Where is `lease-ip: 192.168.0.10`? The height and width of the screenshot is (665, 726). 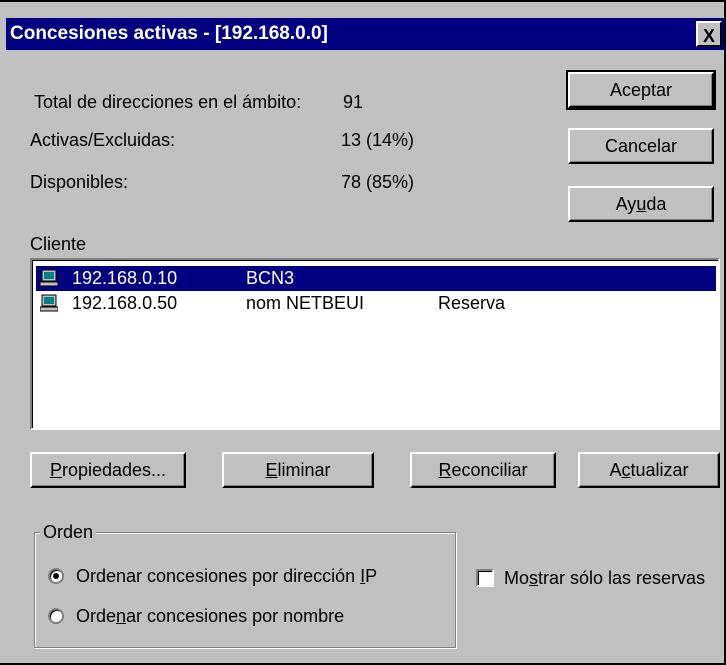 lease-ip: 192.168.0.10 is located at coordinates (125, 278).